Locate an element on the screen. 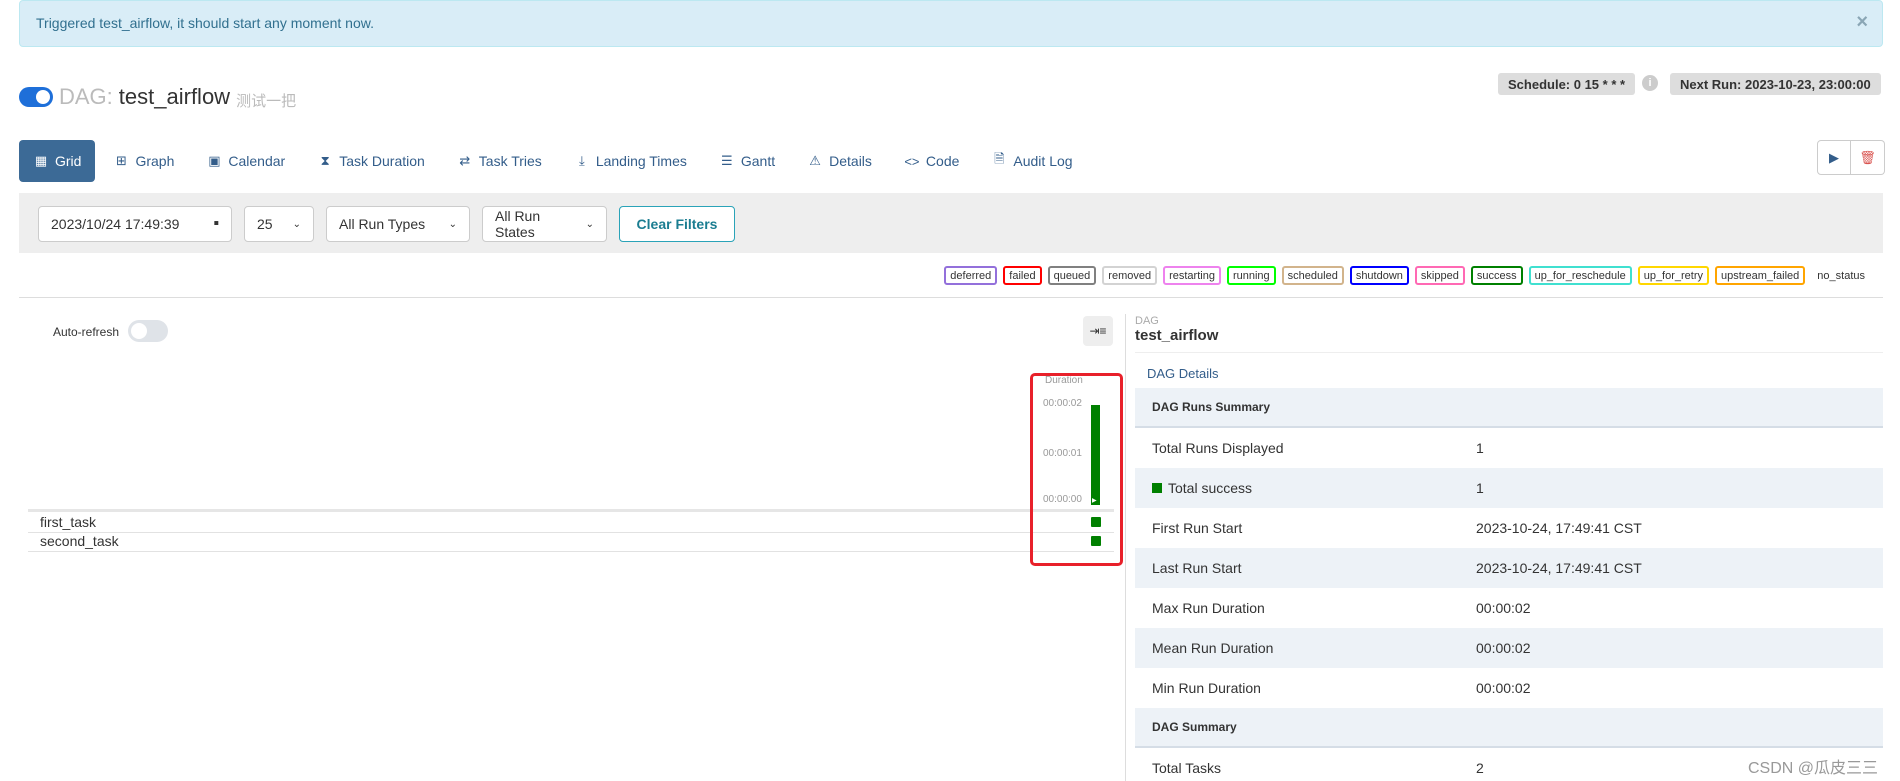 The height and width of the screenshot is (781, 1900). run-type-value: All Run Types is located at coordinates (382, 224).